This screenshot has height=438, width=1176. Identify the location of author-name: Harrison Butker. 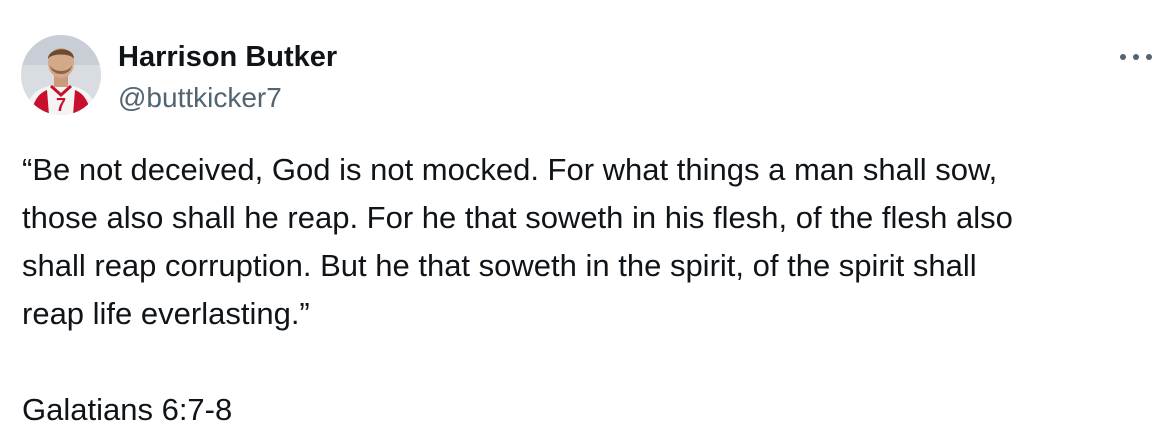
(227, 57).